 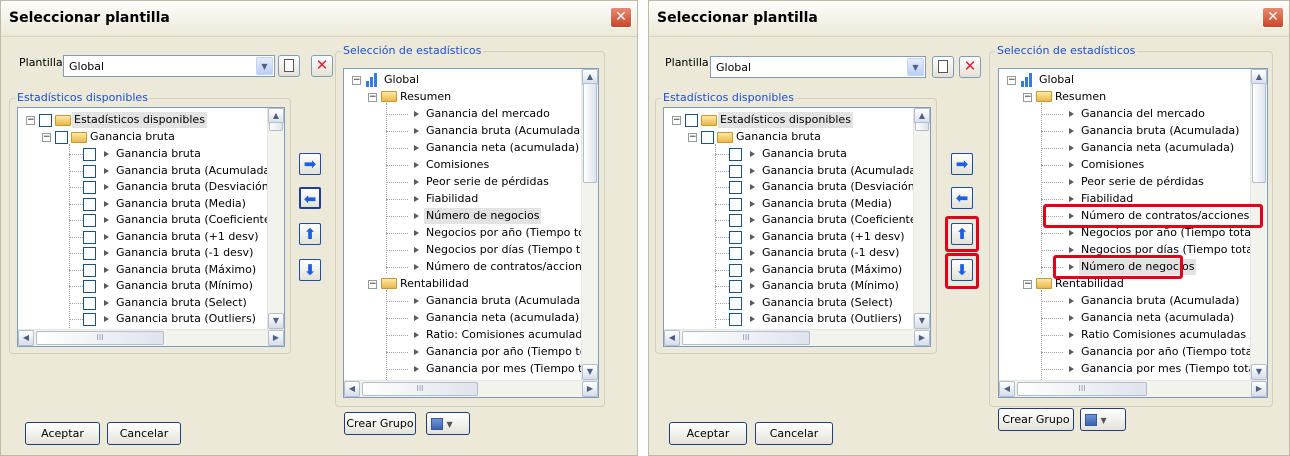 I want to click on resumen-item: Número de negocios, so click(x=483, y=216).